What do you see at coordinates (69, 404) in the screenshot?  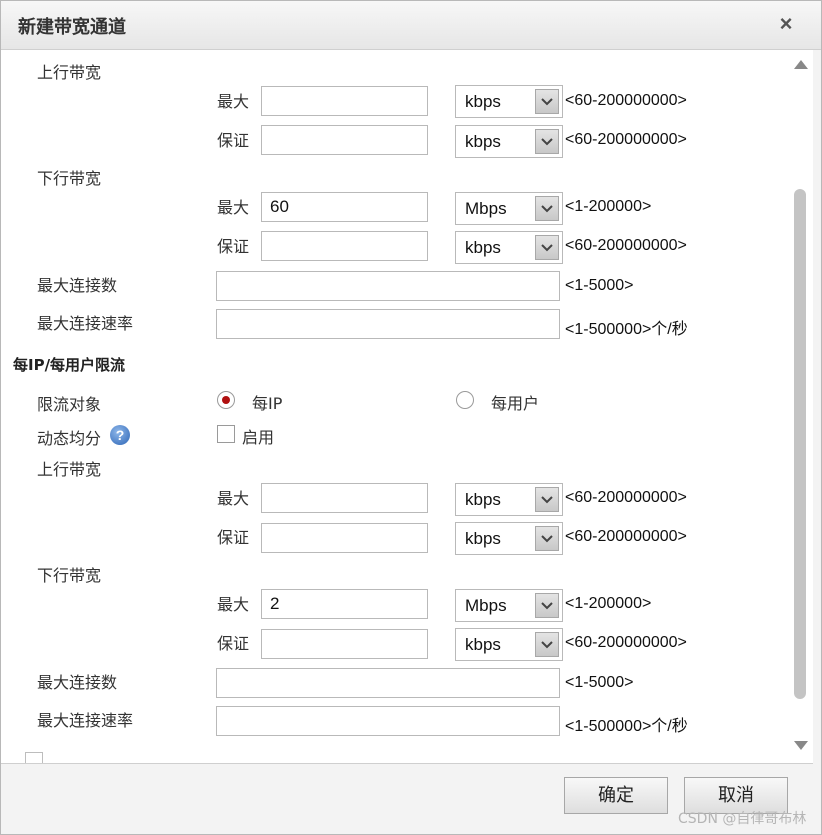 I see `limit-target-label: 限流对象` at bounding box center [69, 404].